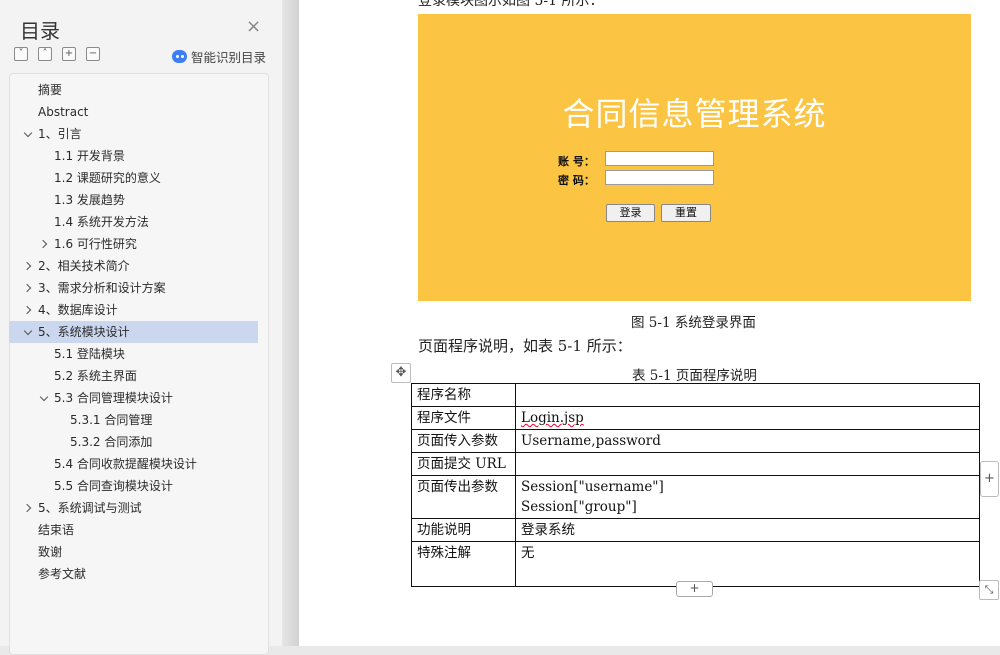  I want to click on table-value-cell: 登录系统, so click(747, 530).